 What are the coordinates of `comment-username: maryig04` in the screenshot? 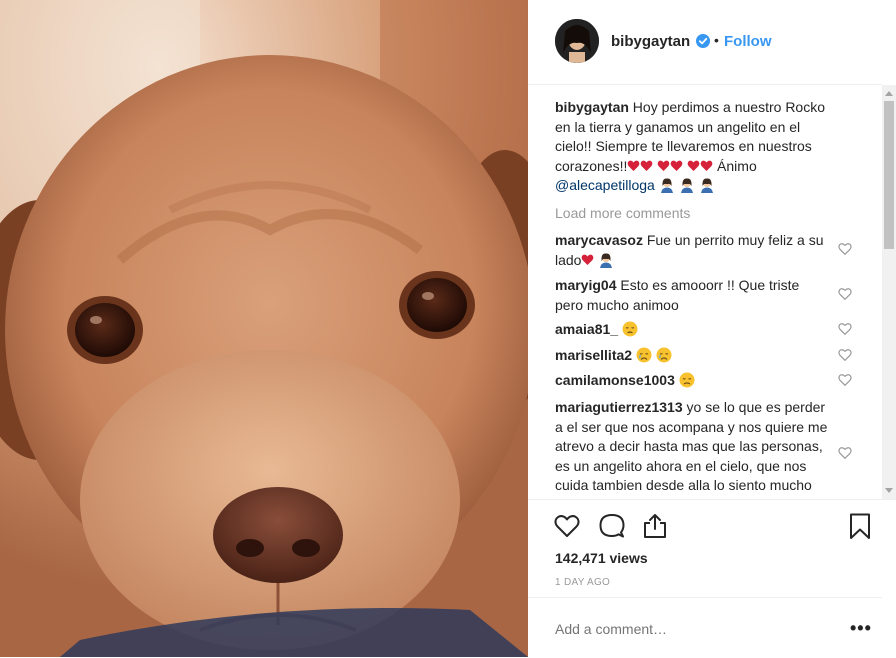 It's located at (585, 285).